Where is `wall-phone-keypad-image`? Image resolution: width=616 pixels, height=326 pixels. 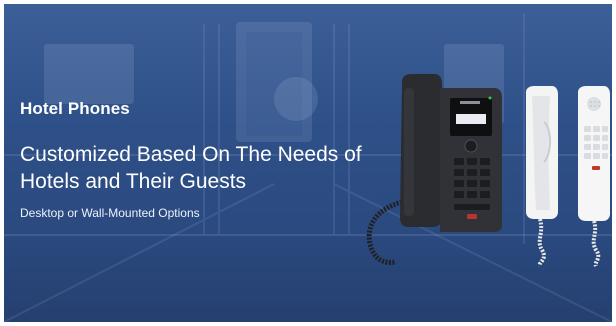 wall-phone-keypad-image is located at coordinates (594, 176).